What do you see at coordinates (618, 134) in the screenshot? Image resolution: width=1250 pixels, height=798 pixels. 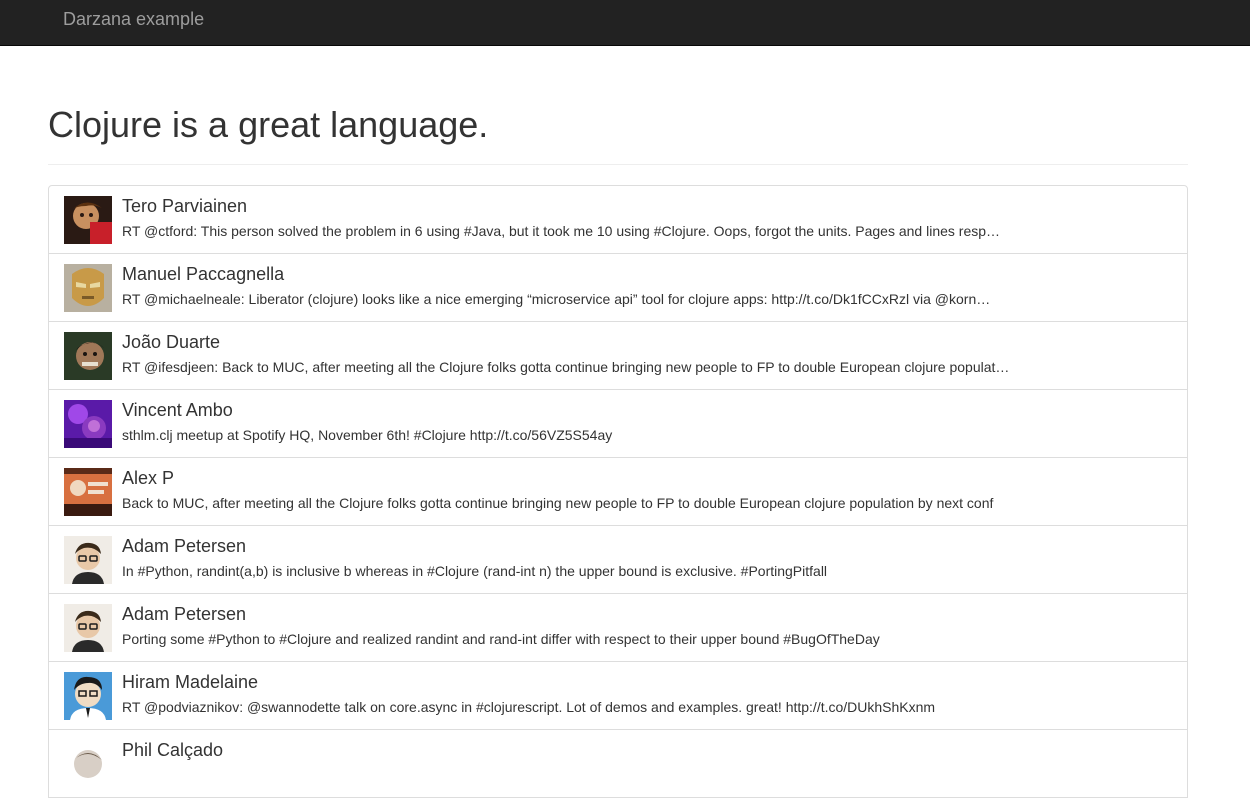 I see `page-header: Clojure is a great language.` at bounding box center [618, 134].